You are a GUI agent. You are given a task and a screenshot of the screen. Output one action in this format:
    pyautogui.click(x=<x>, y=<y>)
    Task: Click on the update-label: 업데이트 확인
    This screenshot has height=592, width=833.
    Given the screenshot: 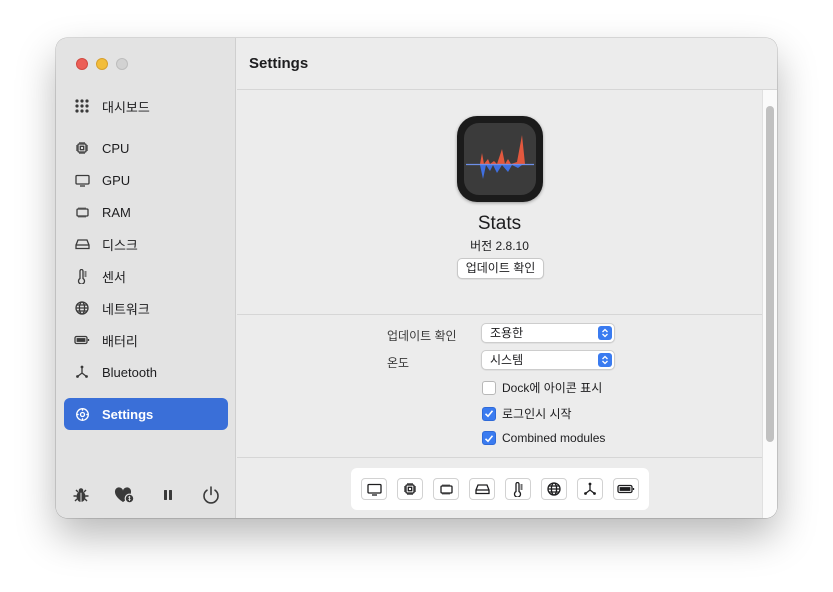 What is the action you would take?
    pyautogui.click(x=422, y=336)
    